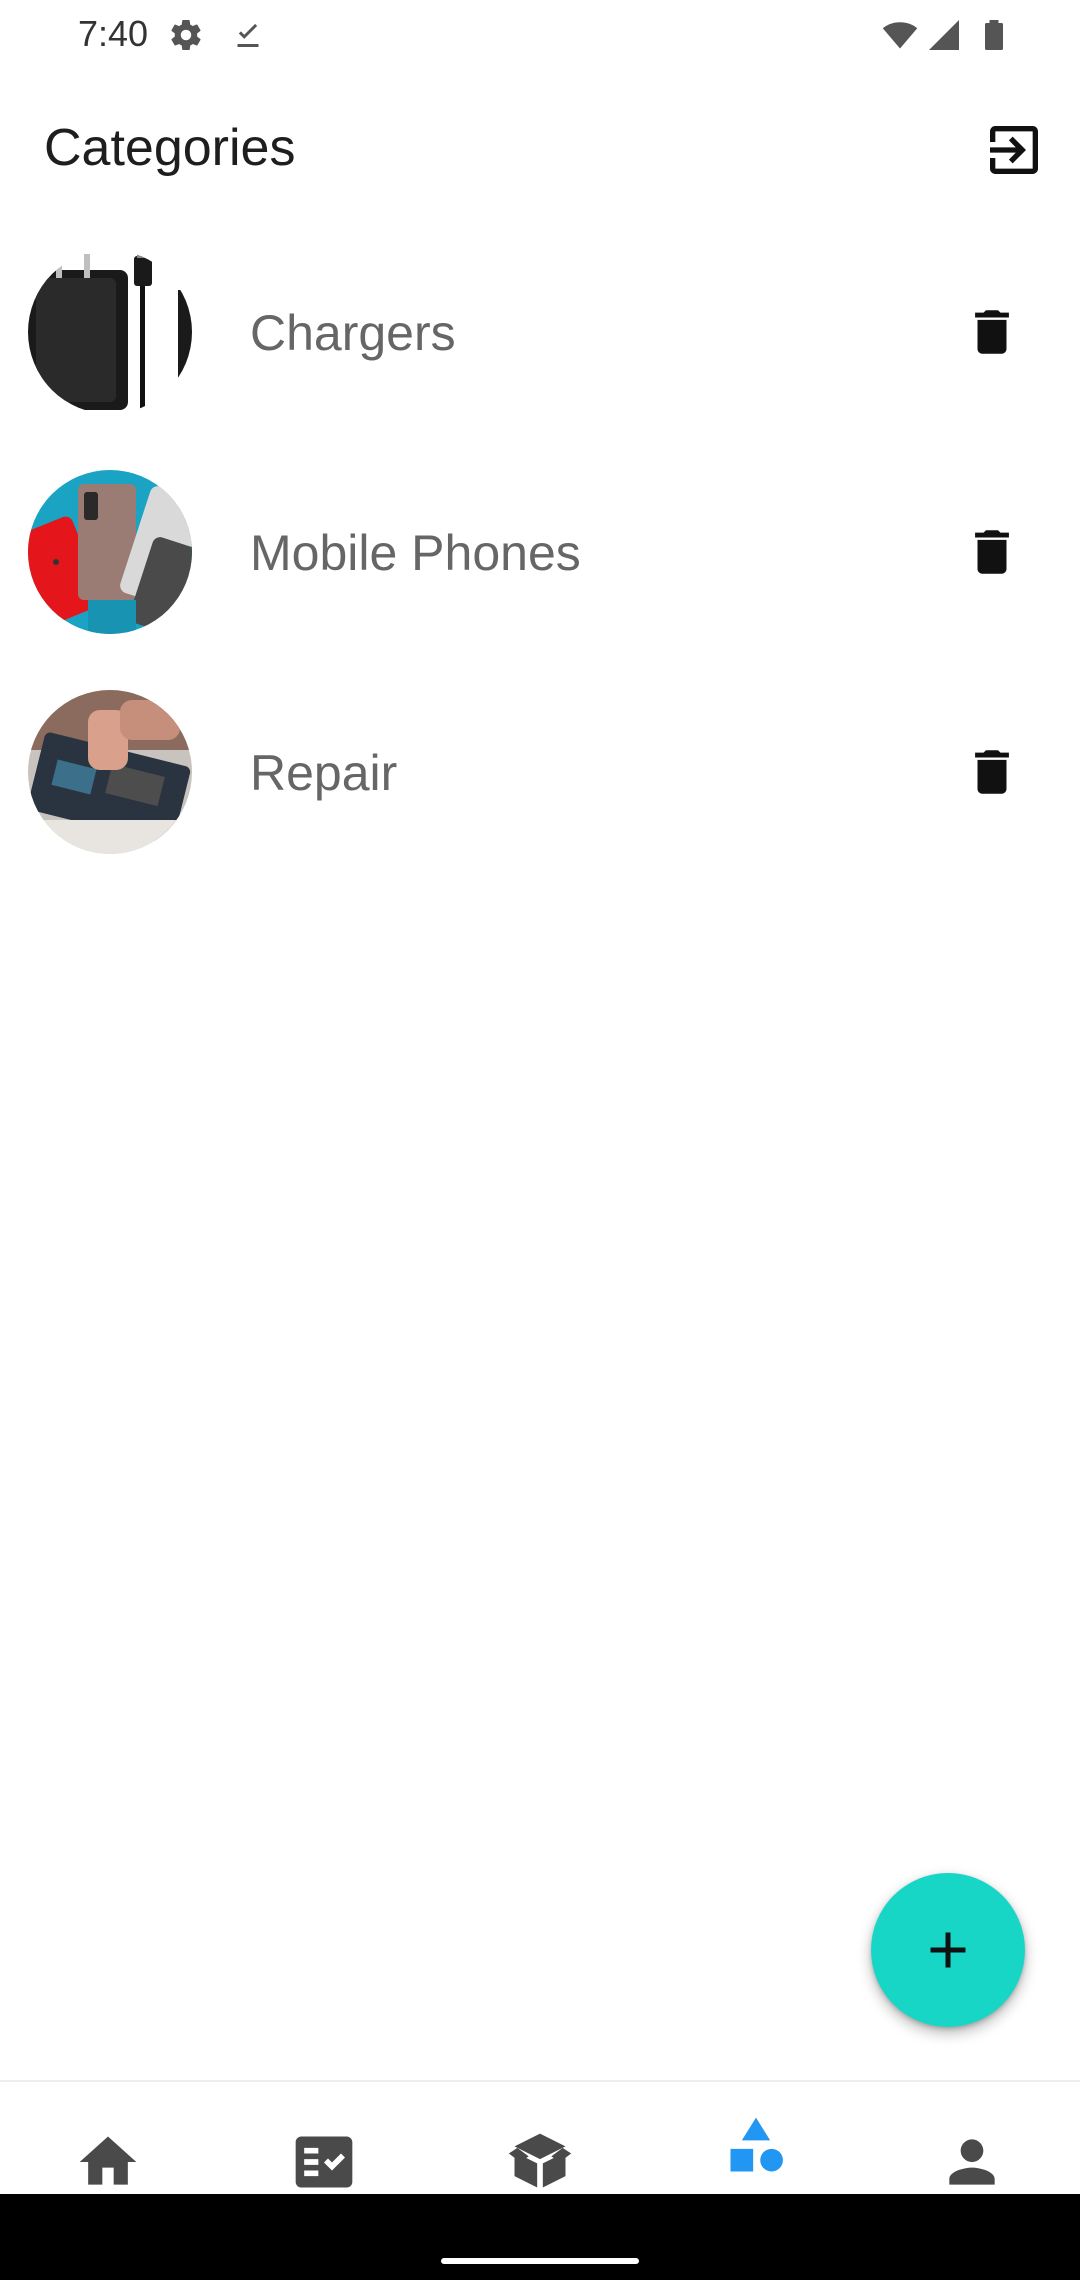 The image size is (1080, 2280). I want to click on add-icon, so click(948, 1950).